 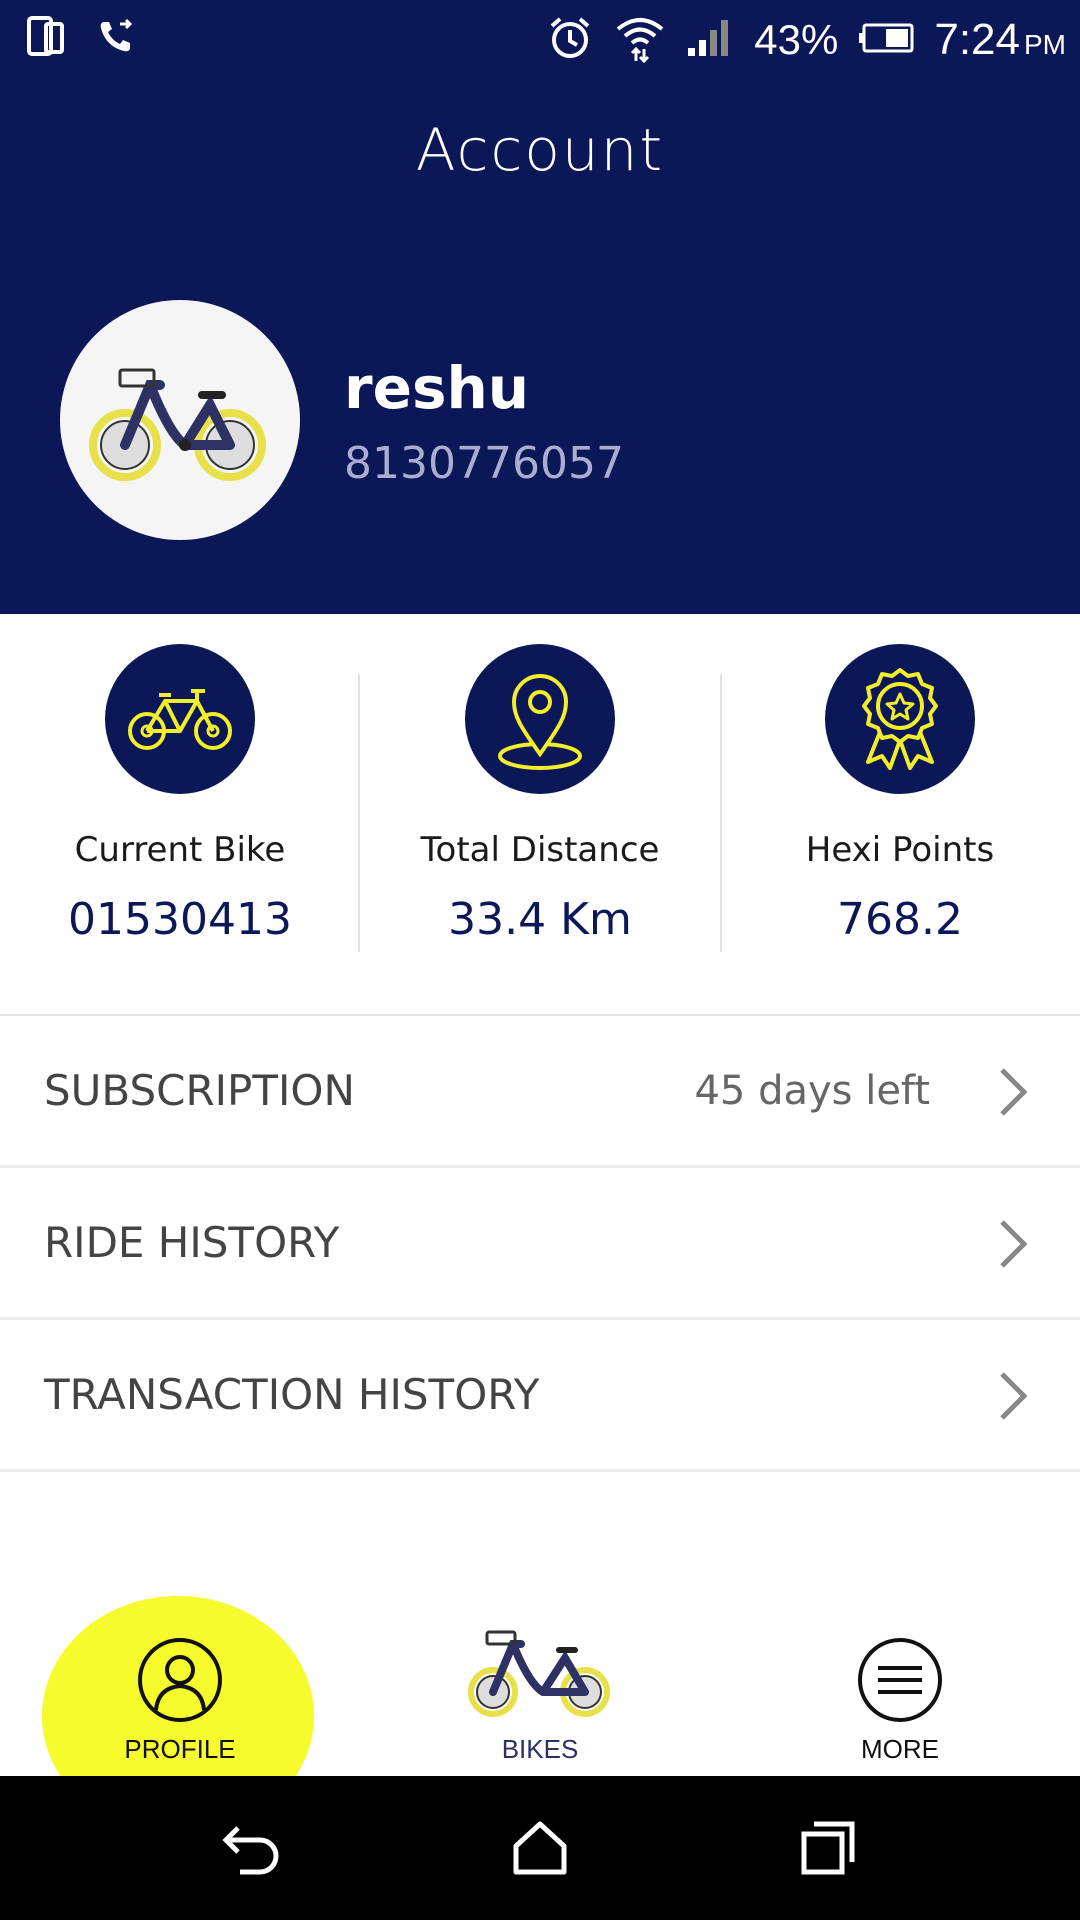 I want to click on page-title: Account, so click(x=540, y=150).